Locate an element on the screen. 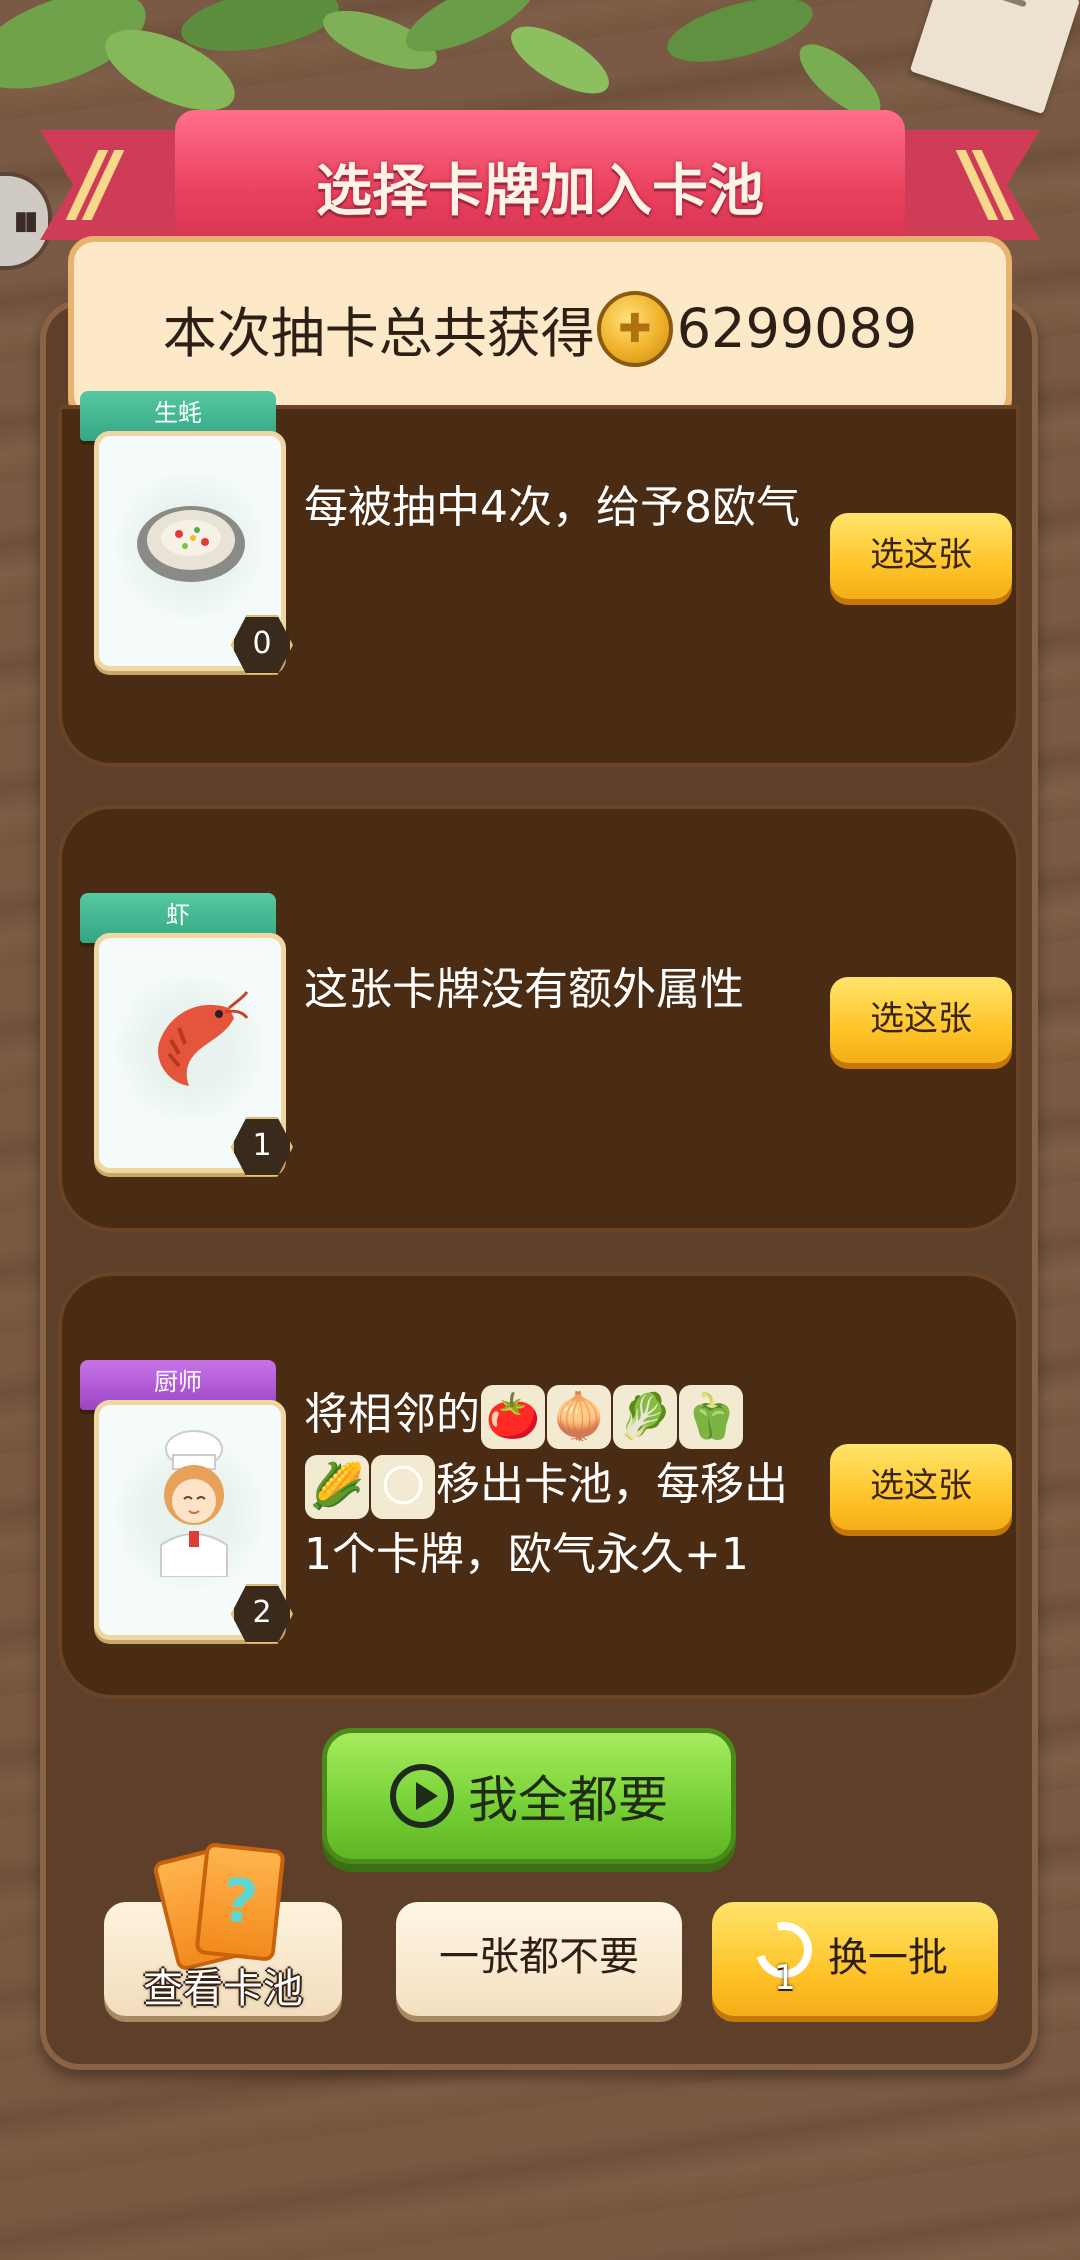 The width and height of the screenshot is (1080, 2260). card-oyster: 0 is located at coordinates (193, 553).